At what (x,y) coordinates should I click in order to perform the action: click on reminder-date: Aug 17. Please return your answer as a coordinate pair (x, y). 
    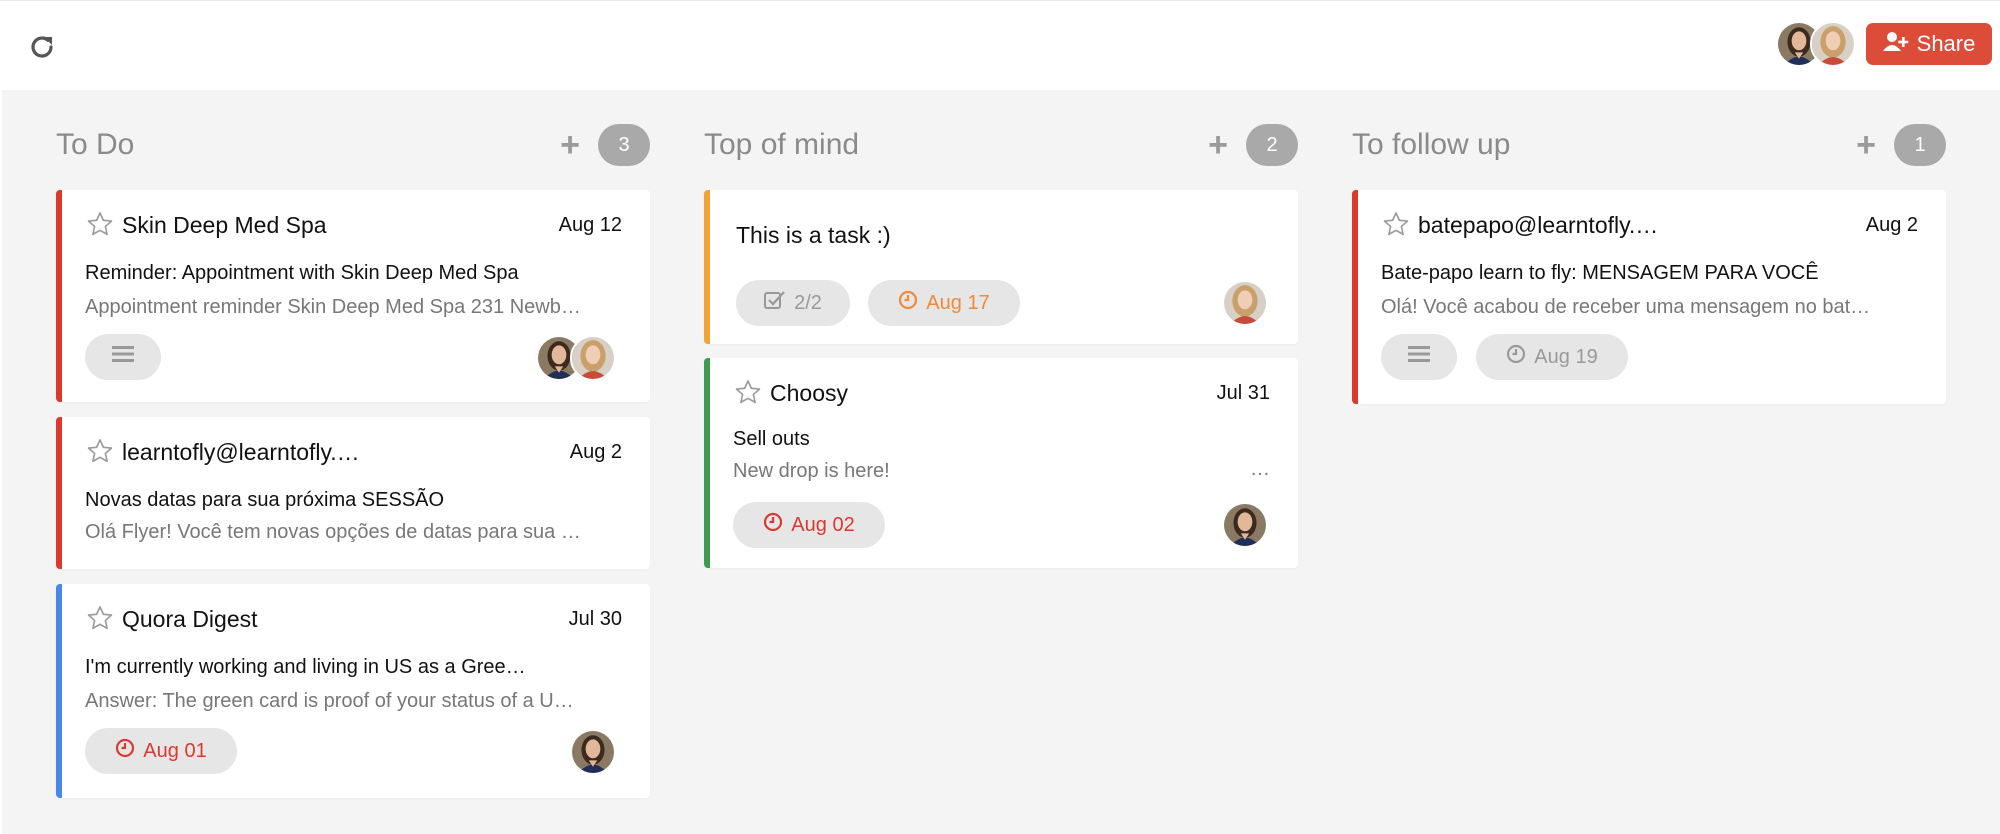
    Looking at the image, I should click on (958, 302).